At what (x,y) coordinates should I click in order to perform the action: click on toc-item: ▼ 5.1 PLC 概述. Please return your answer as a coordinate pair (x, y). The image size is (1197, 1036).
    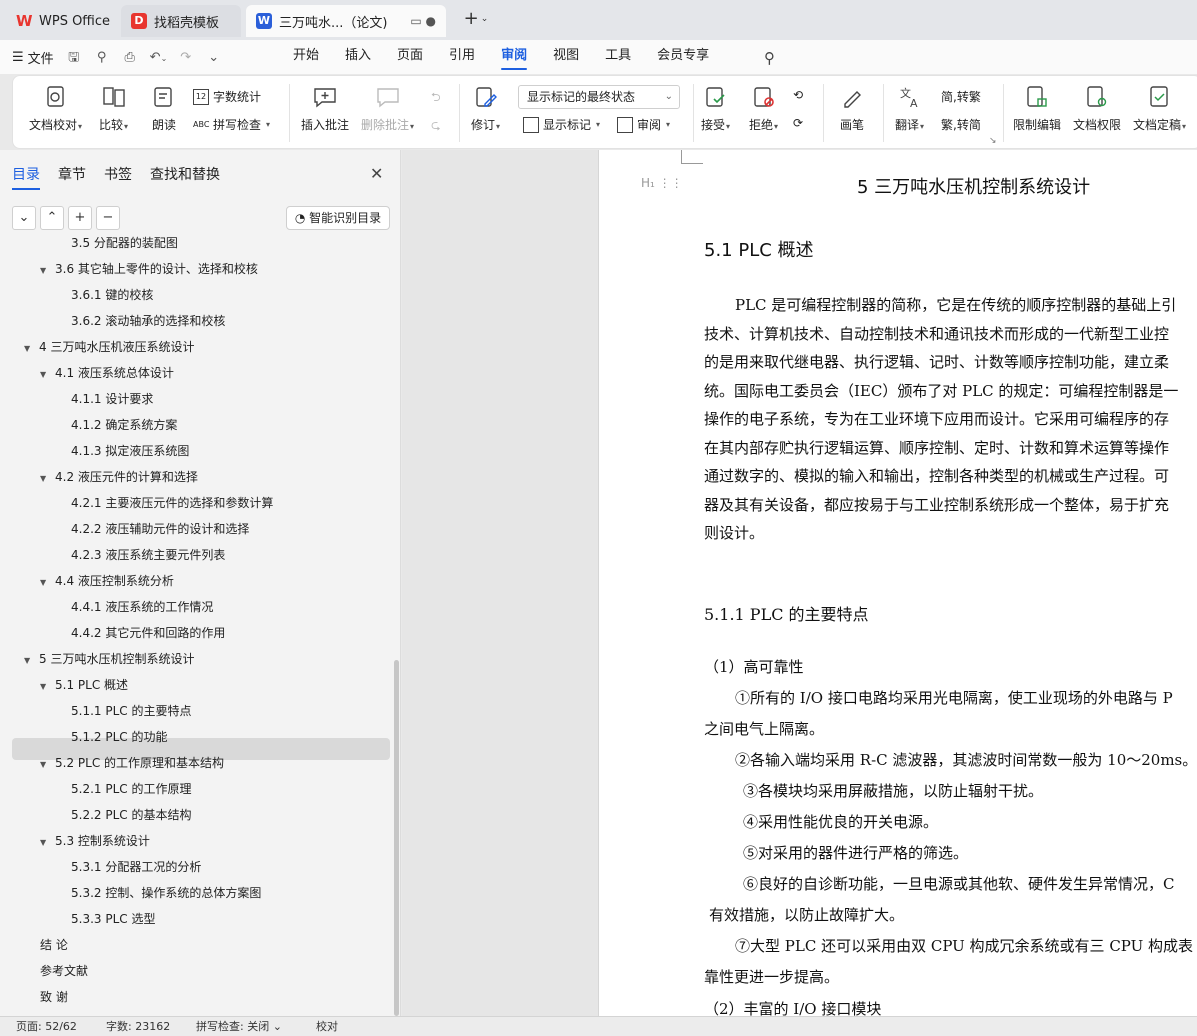
    Looking at the image, I should click on (84, 685).